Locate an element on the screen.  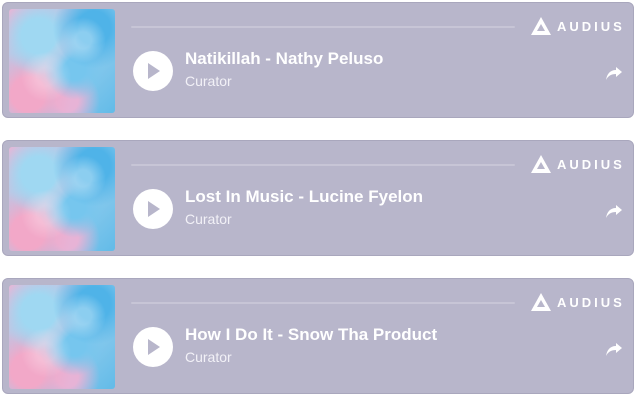
track-title: Lost In Music - Lucine Fyelon is located at coordinates (304, 197).